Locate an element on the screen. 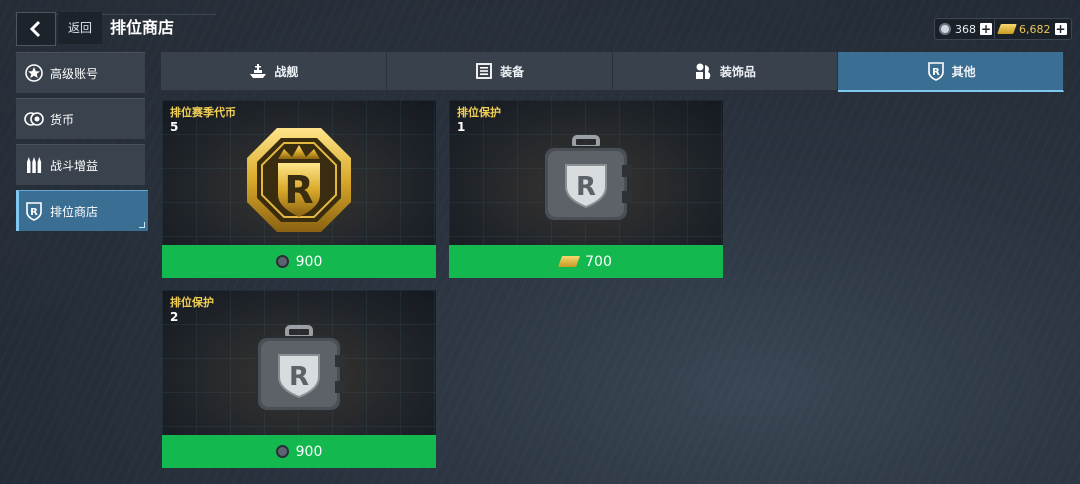  warship-icon is located at coordinates (258, 71).